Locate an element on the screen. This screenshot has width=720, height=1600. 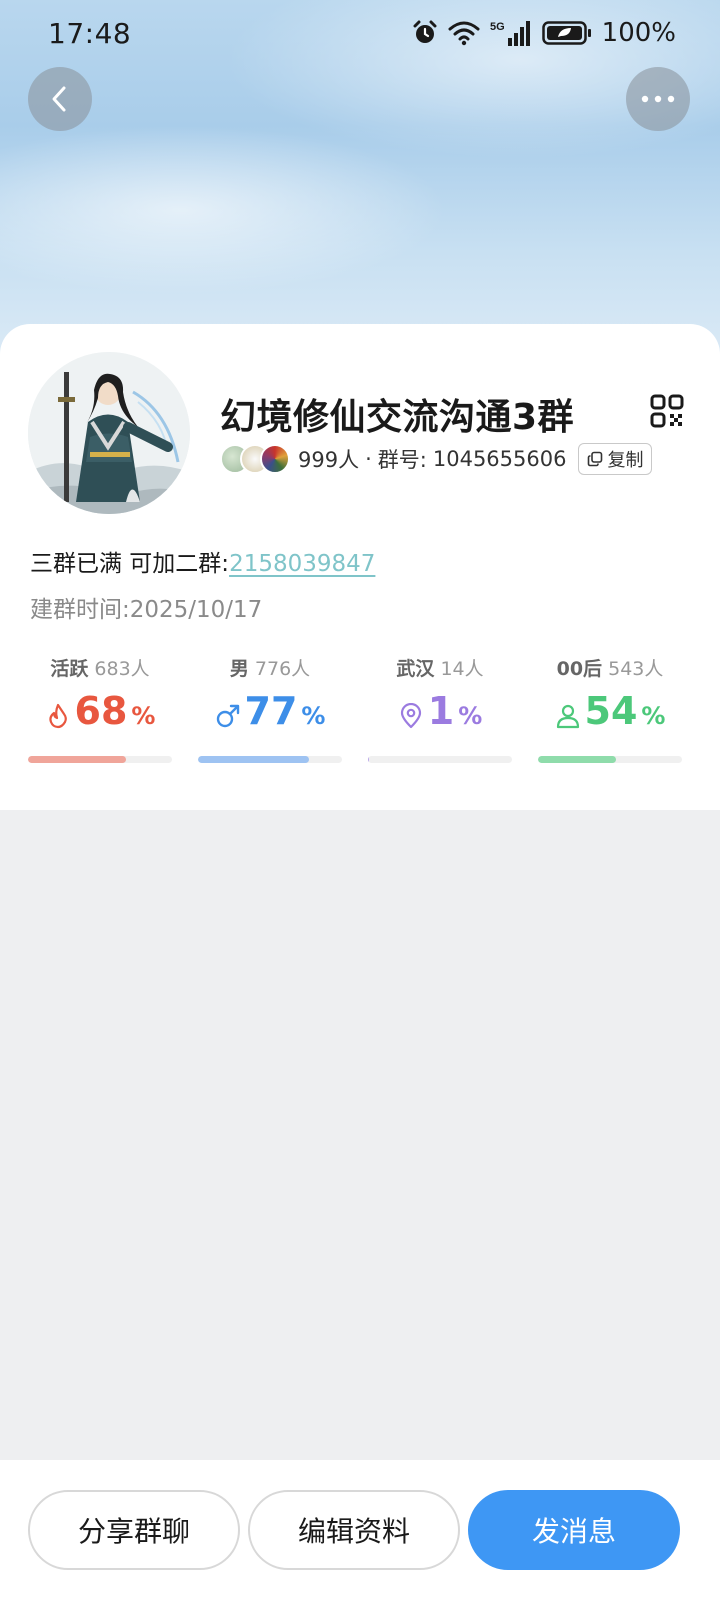
stat-age: 00后 543人 54% is located at coordinates (610, 709).